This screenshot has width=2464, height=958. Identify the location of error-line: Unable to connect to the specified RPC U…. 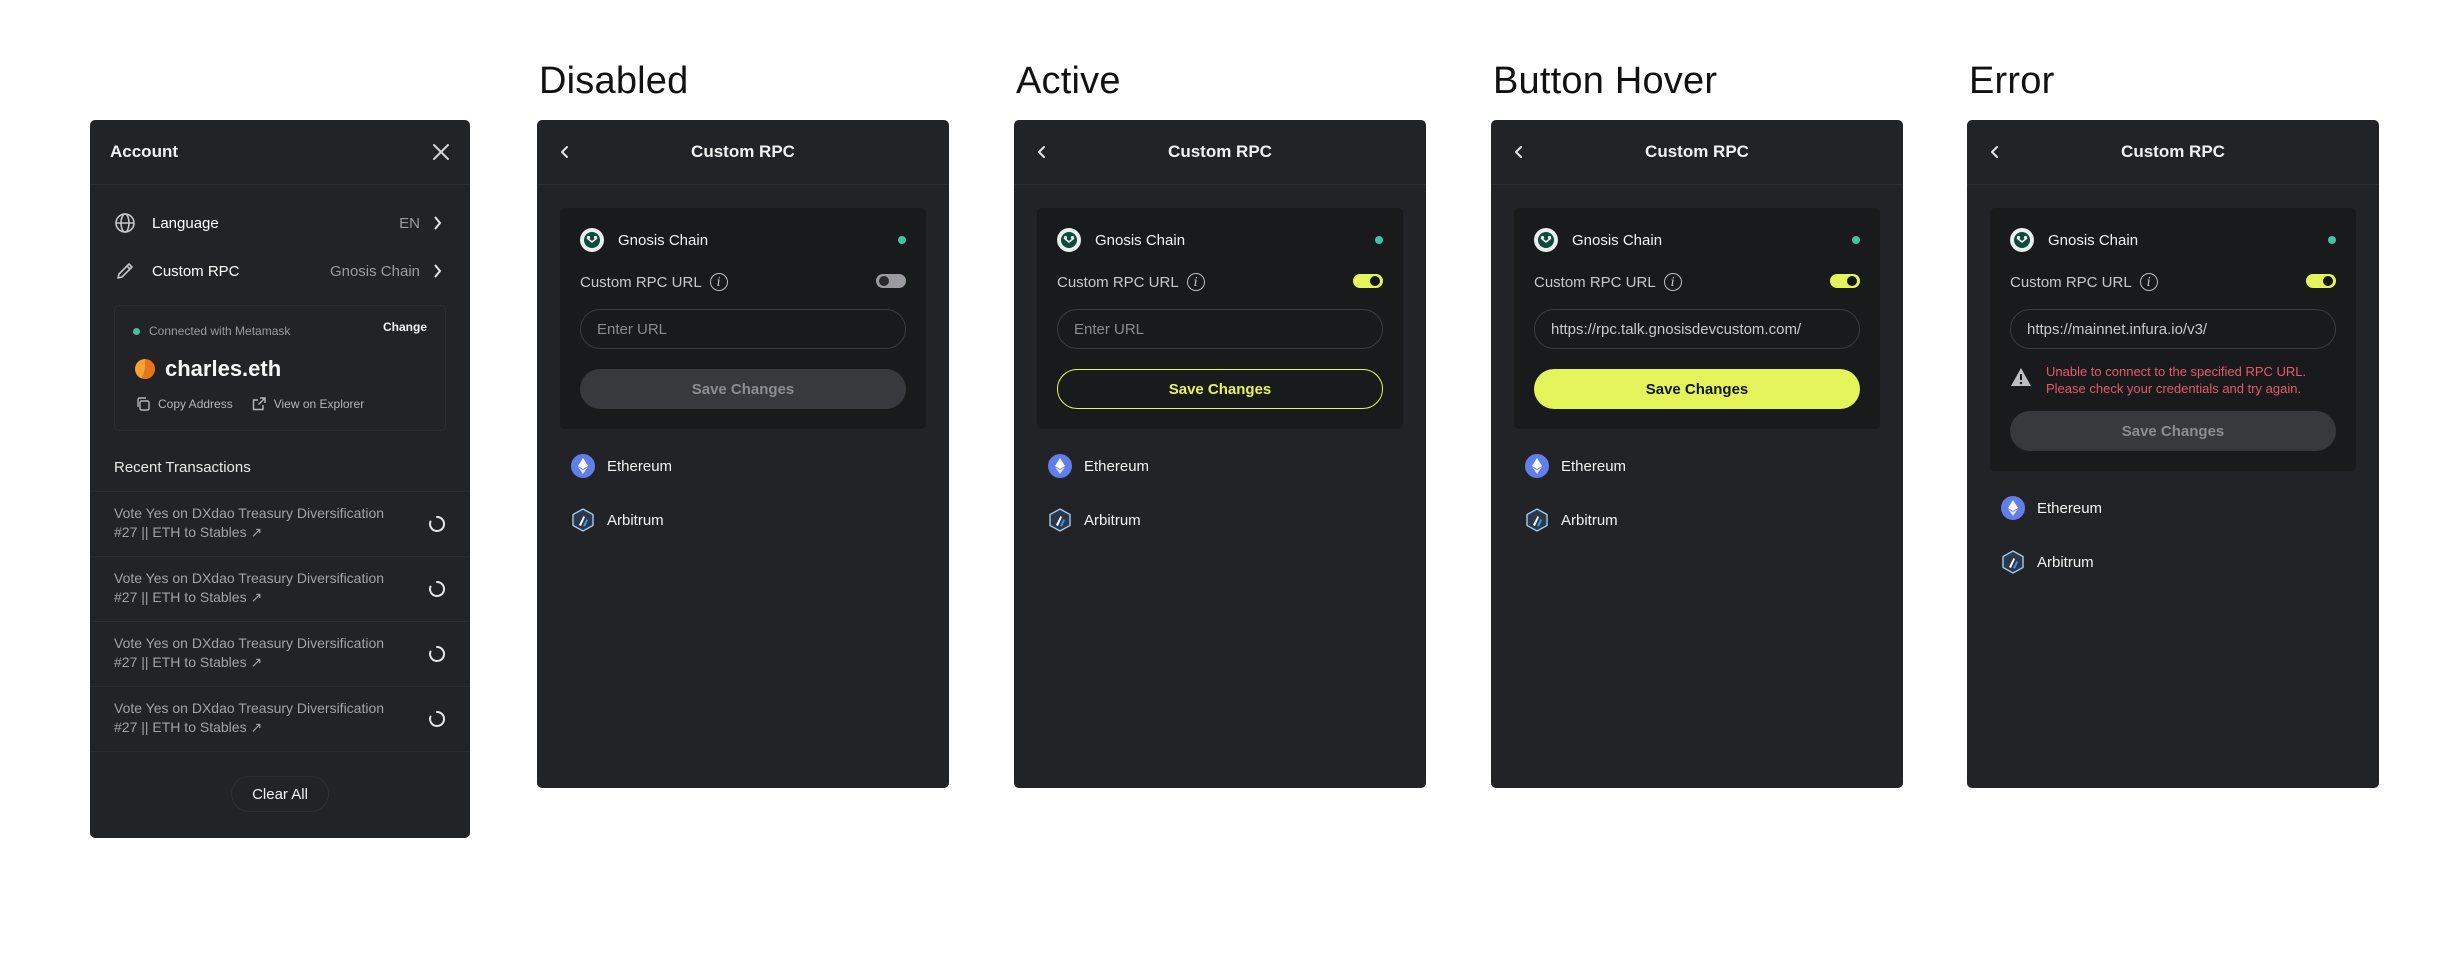
(2176, 371).